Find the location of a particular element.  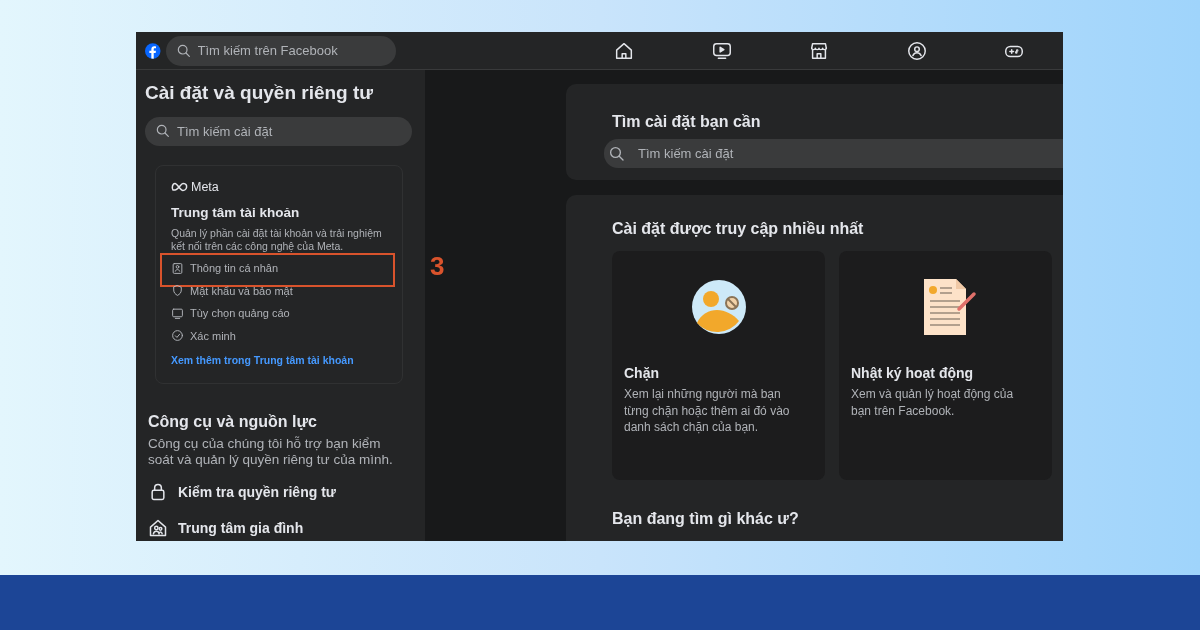

menu-item: Kiểm tra quyền riêng tư is located at coordinates (280, 492).